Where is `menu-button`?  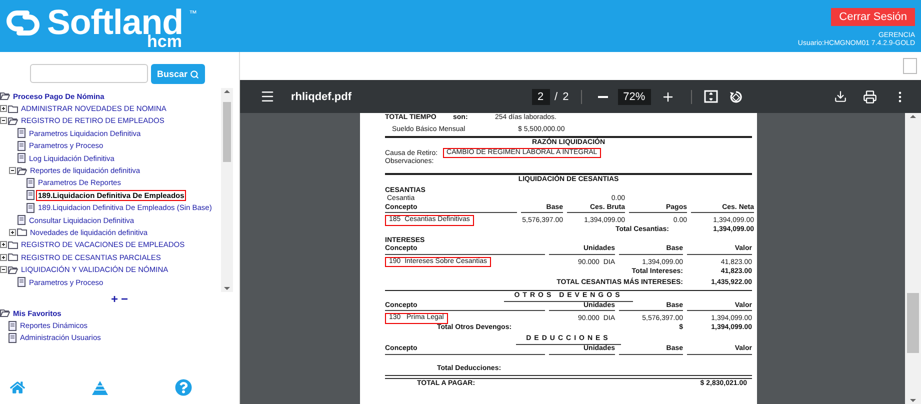 menu-button is located at coordinates (267, 96).